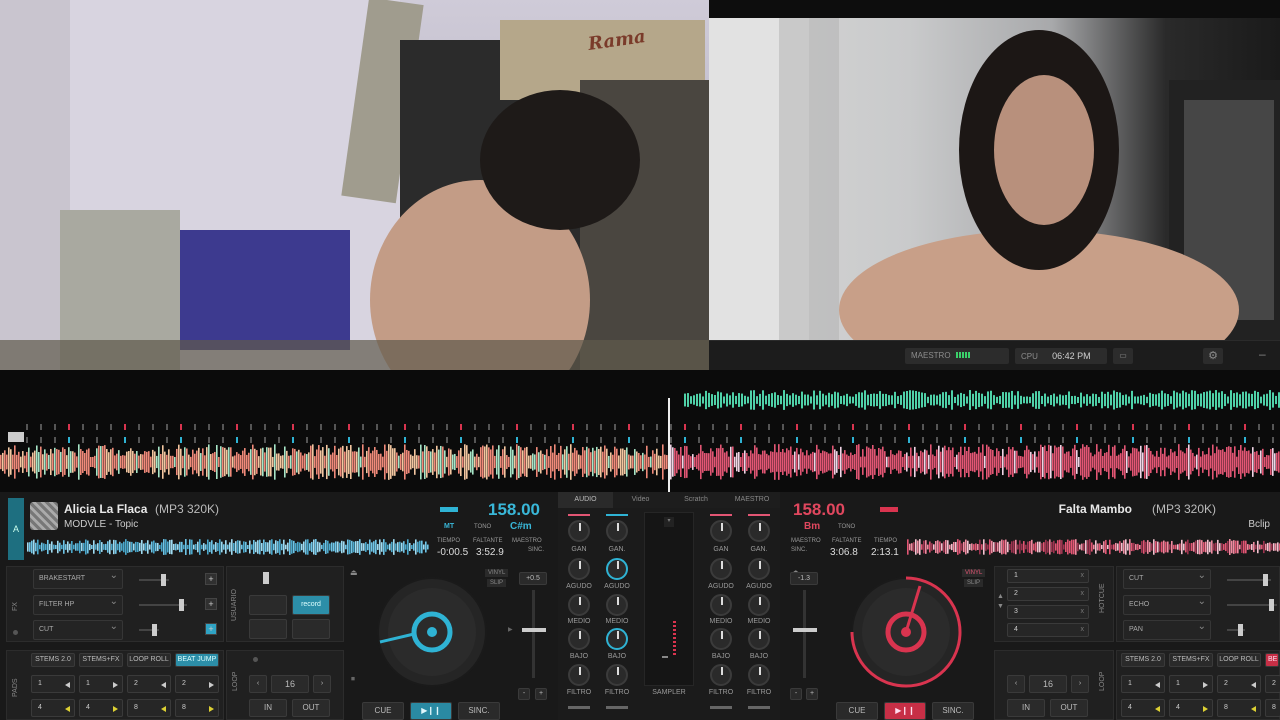  What do you see at coordinates (1252, 605) in the screenshot?
I see `deck-b-fx2-fader` at bounding box center [1252, 605].